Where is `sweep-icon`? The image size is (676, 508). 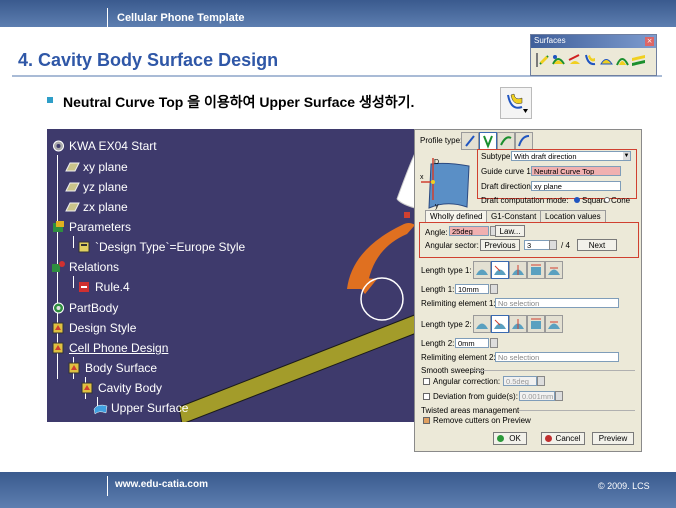 sweep-icon is located at coordinates (590, 60).